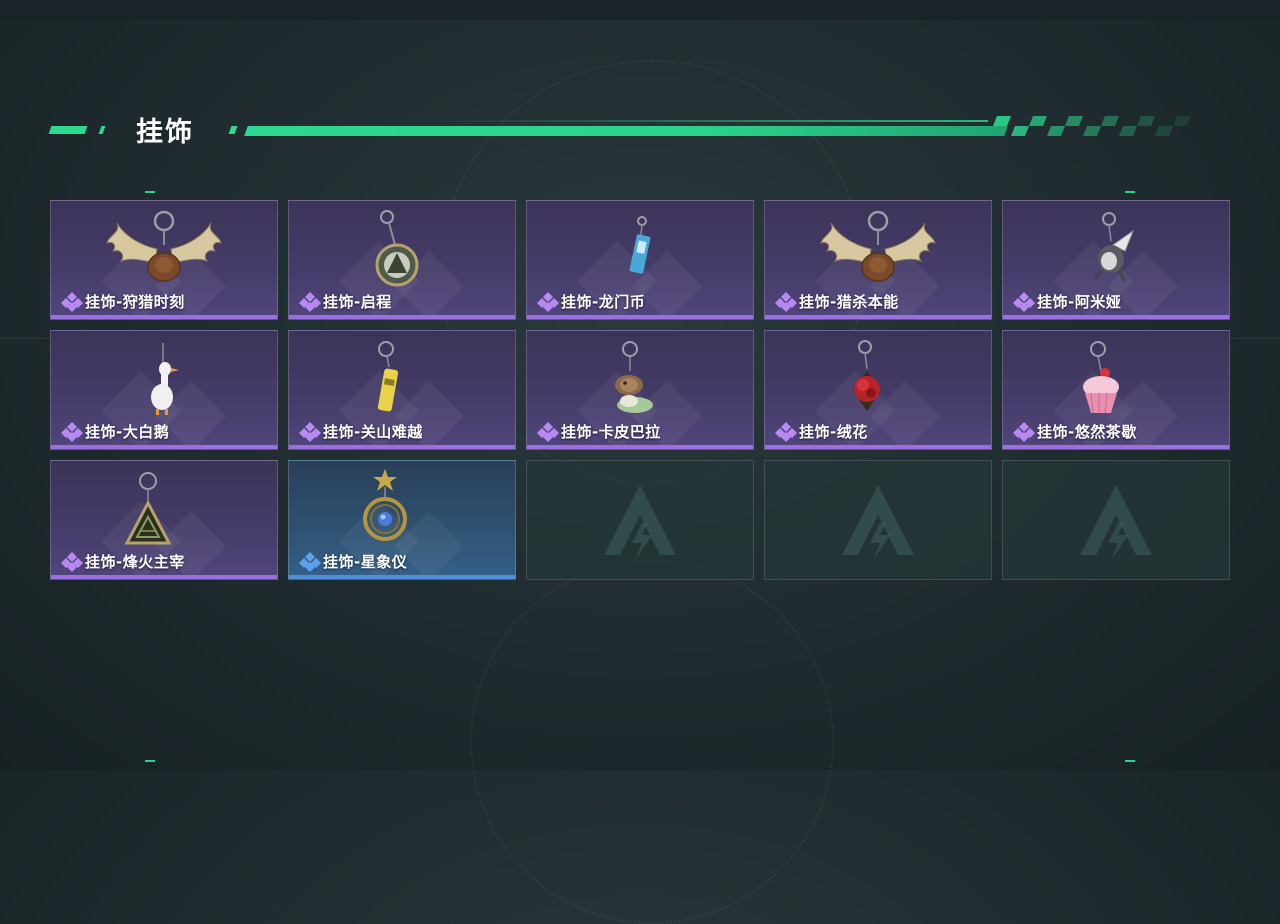  What do you see at coordinates (402, 390) in the screenshot?
I see `charm-card: 挂饰-关山难越` at bounding box center [402, 390].